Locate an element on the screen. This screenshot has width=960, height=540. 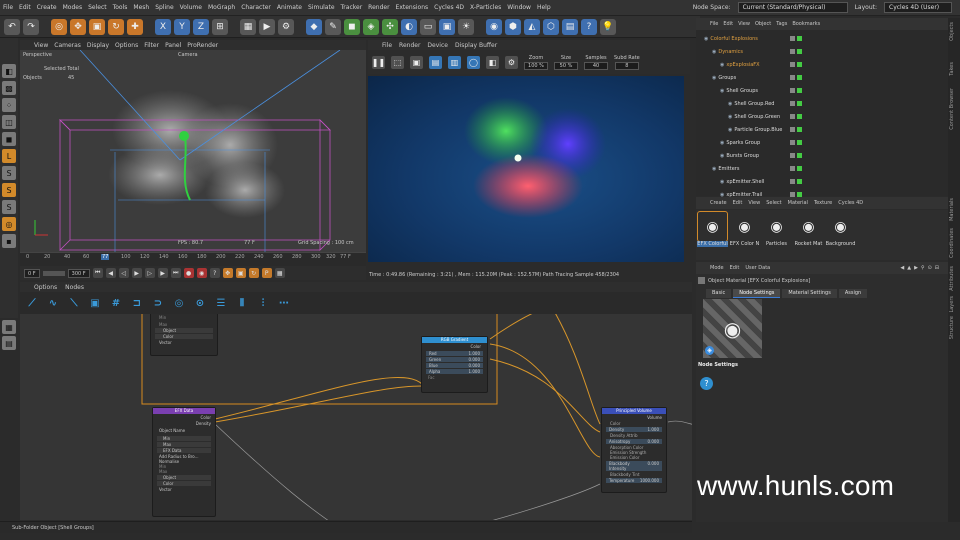
vp-menu-cameras: Cameras is located at coordinates (67, 45).